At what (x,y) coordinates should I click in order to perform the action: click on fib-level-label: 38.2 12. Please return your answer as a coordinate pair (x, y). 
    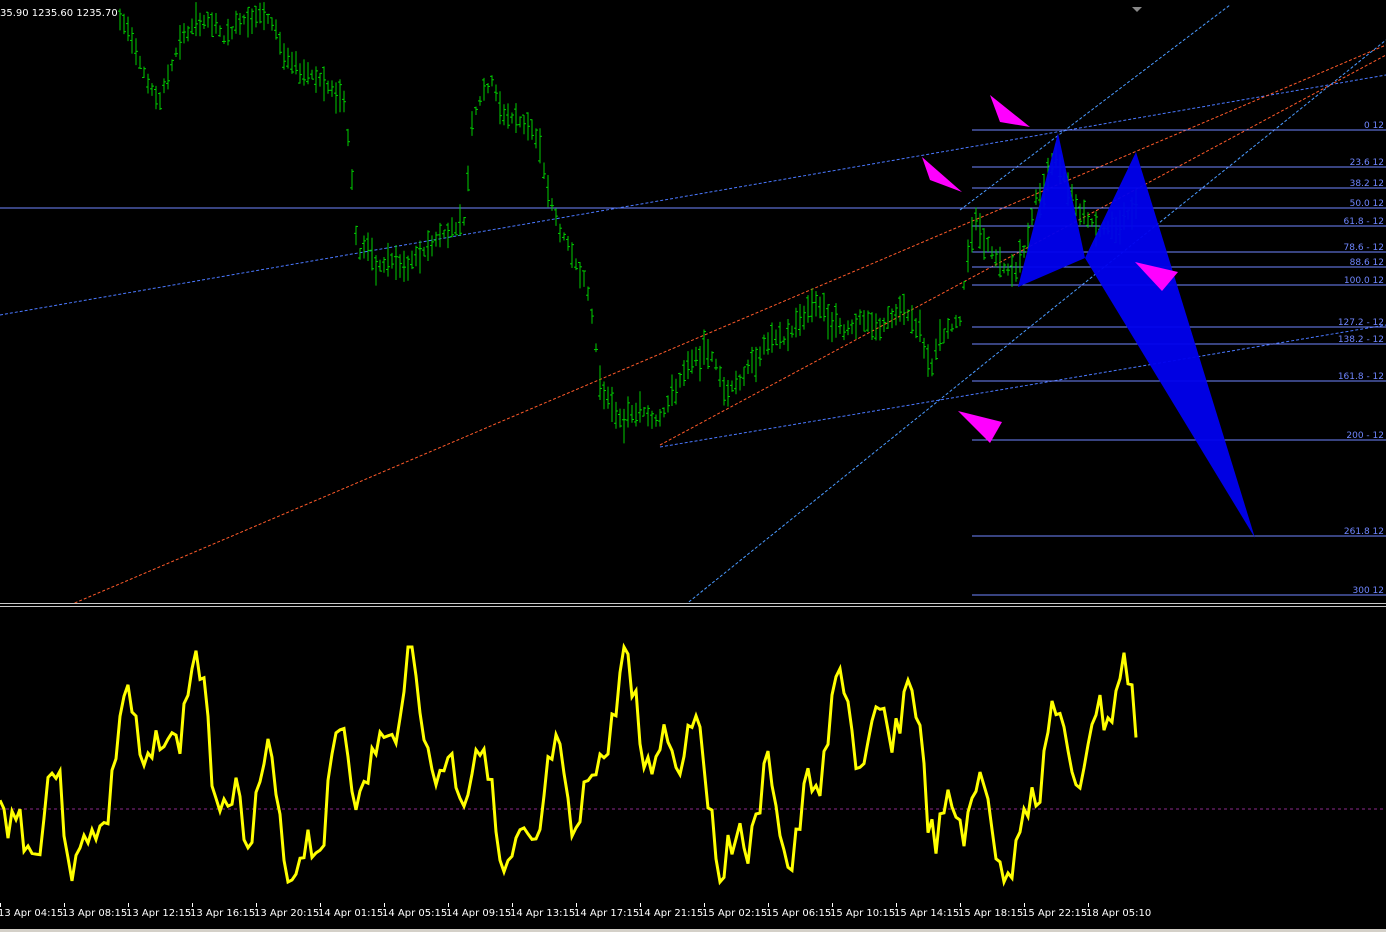
    Looking at the image, I should click on (1367, 184).